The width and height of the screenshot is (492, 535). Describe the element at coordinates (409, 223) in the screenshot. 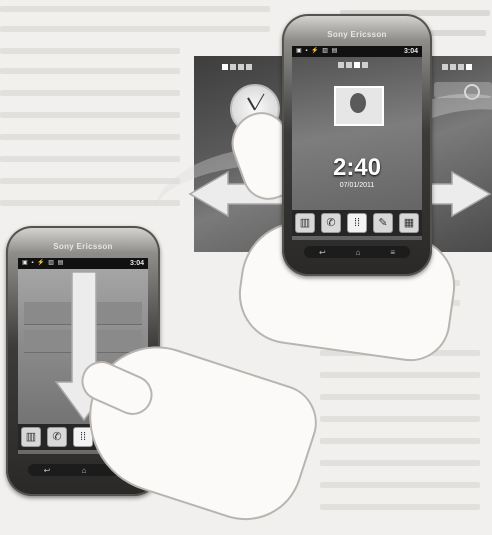

I see `widgets-icon: ▦` at that location.